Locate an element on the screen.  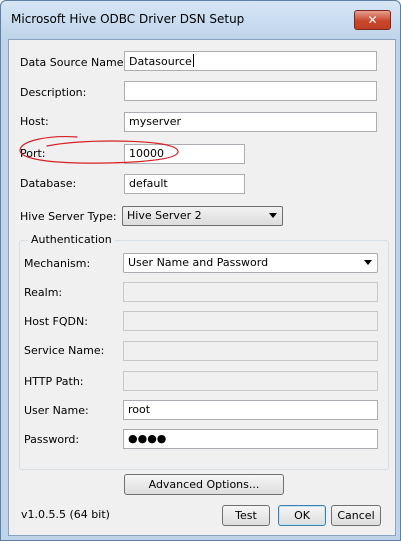
host-fqdn-input is located at coordinates (250, 321).